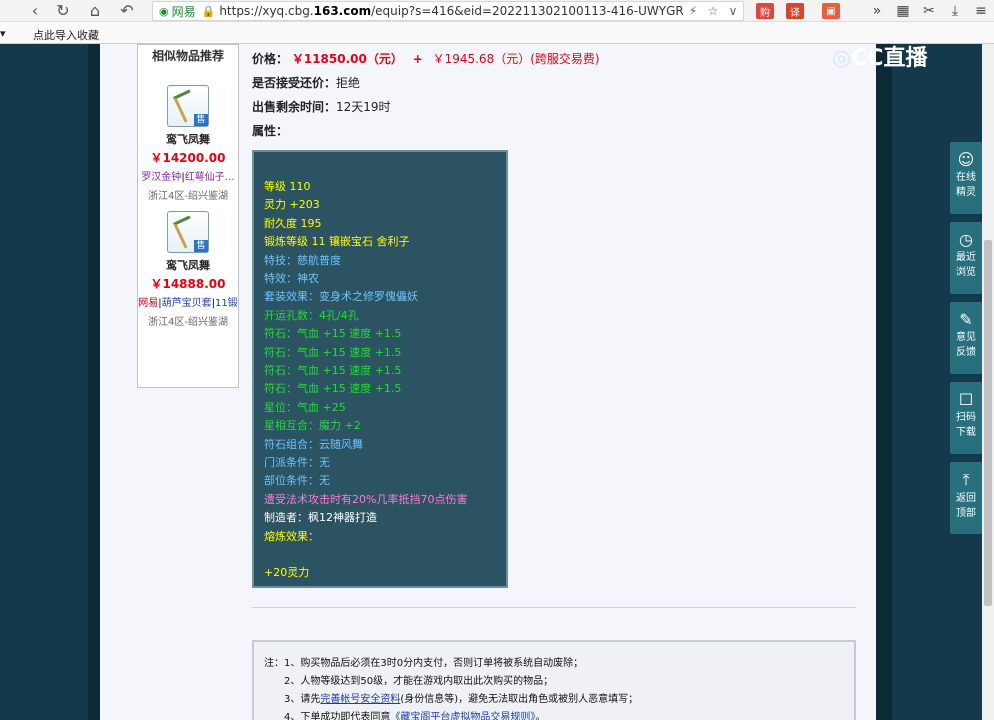  I want to click on attribute-line: 遭受法术攻击时有20%几率抵挡70点伤害, so click(366, 499).